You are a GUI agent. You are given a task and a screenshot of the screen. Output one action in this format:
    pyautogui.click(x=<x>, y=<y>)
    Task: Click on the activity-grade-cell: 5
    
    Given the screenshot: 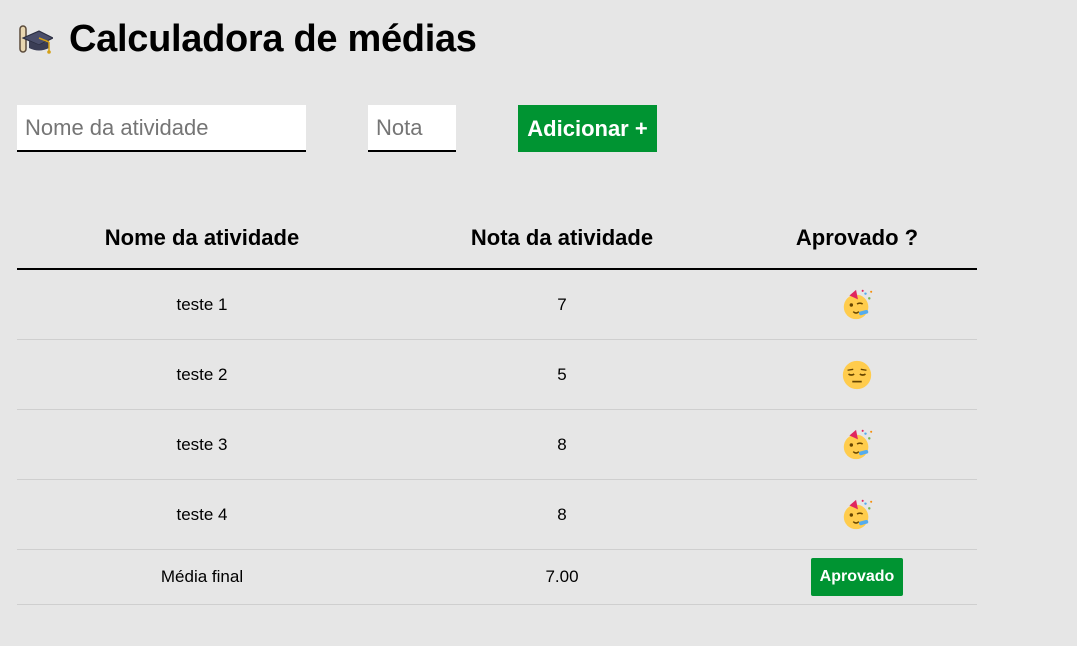 What is the action you would take?
    pyautogui.click(x=562, y=374)
    